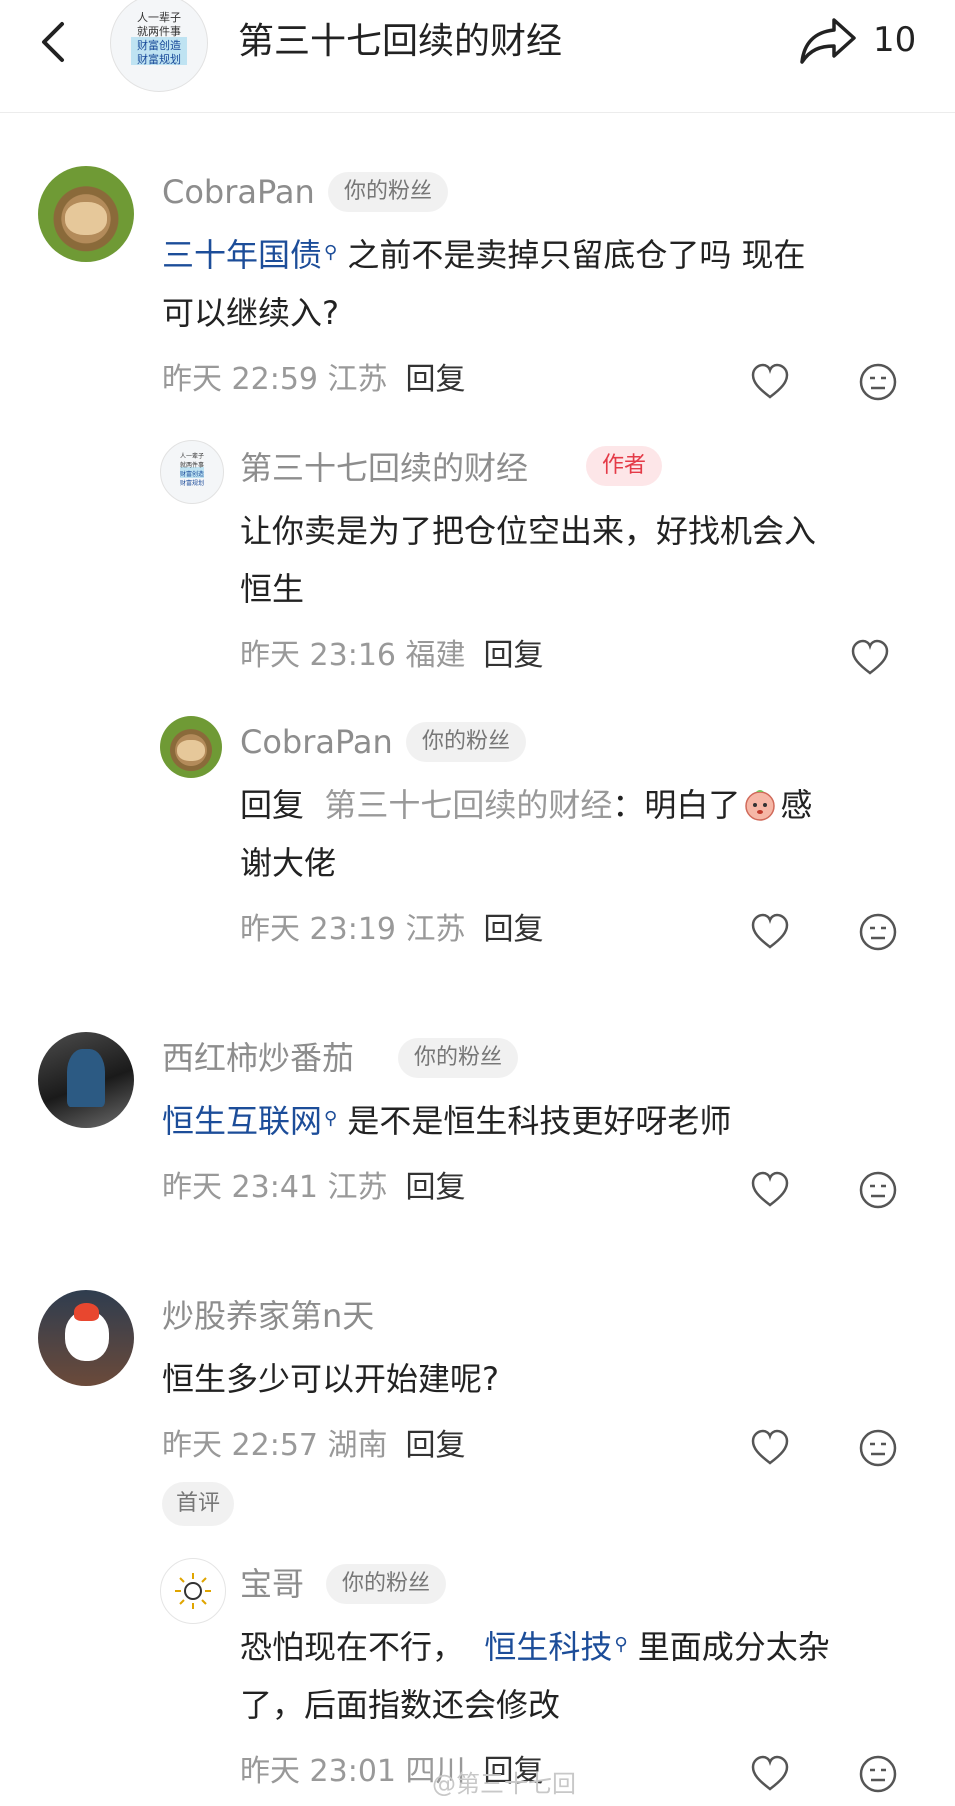 Image resolution: width=955 pixels, height=1806 pixels. I want to click on first-comment-tag: 首评, so click(198, 1504).